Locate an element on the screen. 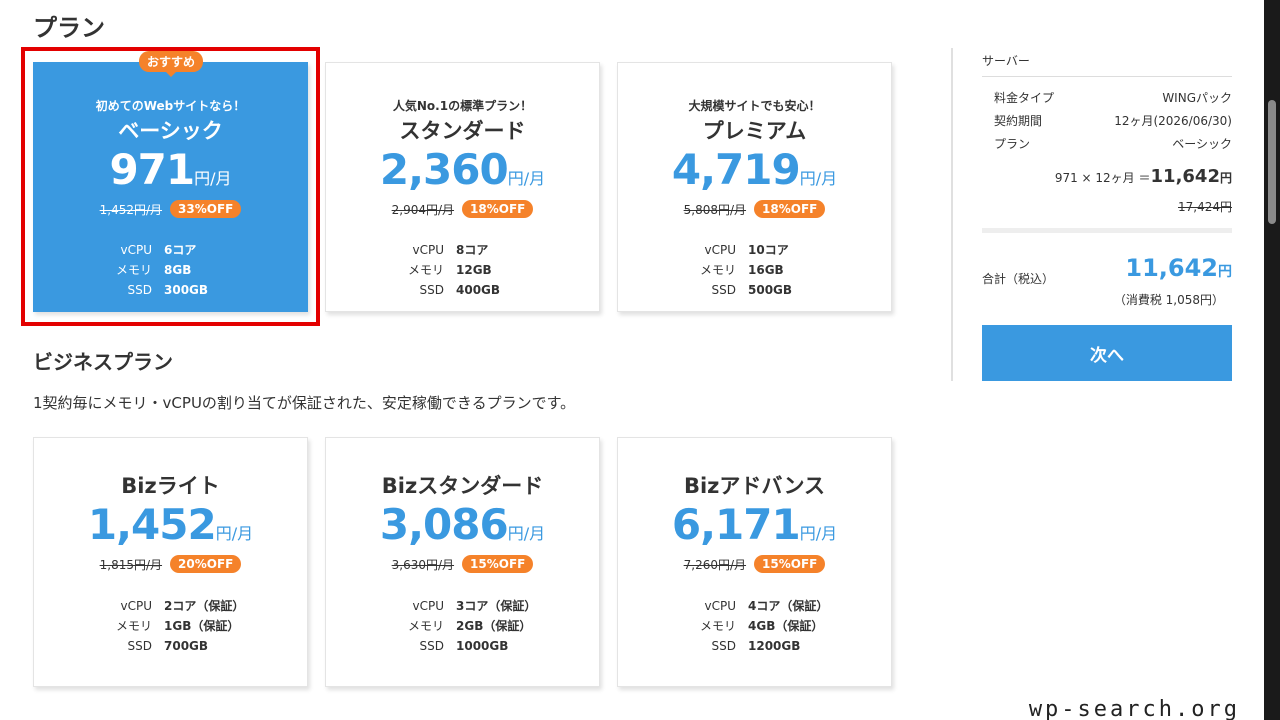 This screenshot has height=720, width=1280. plan-tagline: 人気No.1の標準プラン！ is located at coordinates (462, 106).